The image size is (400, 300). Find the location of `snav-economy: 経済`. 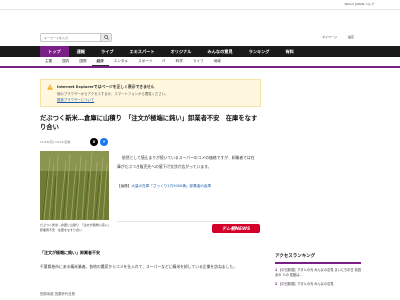

snav-economy: 経済 is located at coordinates (100, 61).